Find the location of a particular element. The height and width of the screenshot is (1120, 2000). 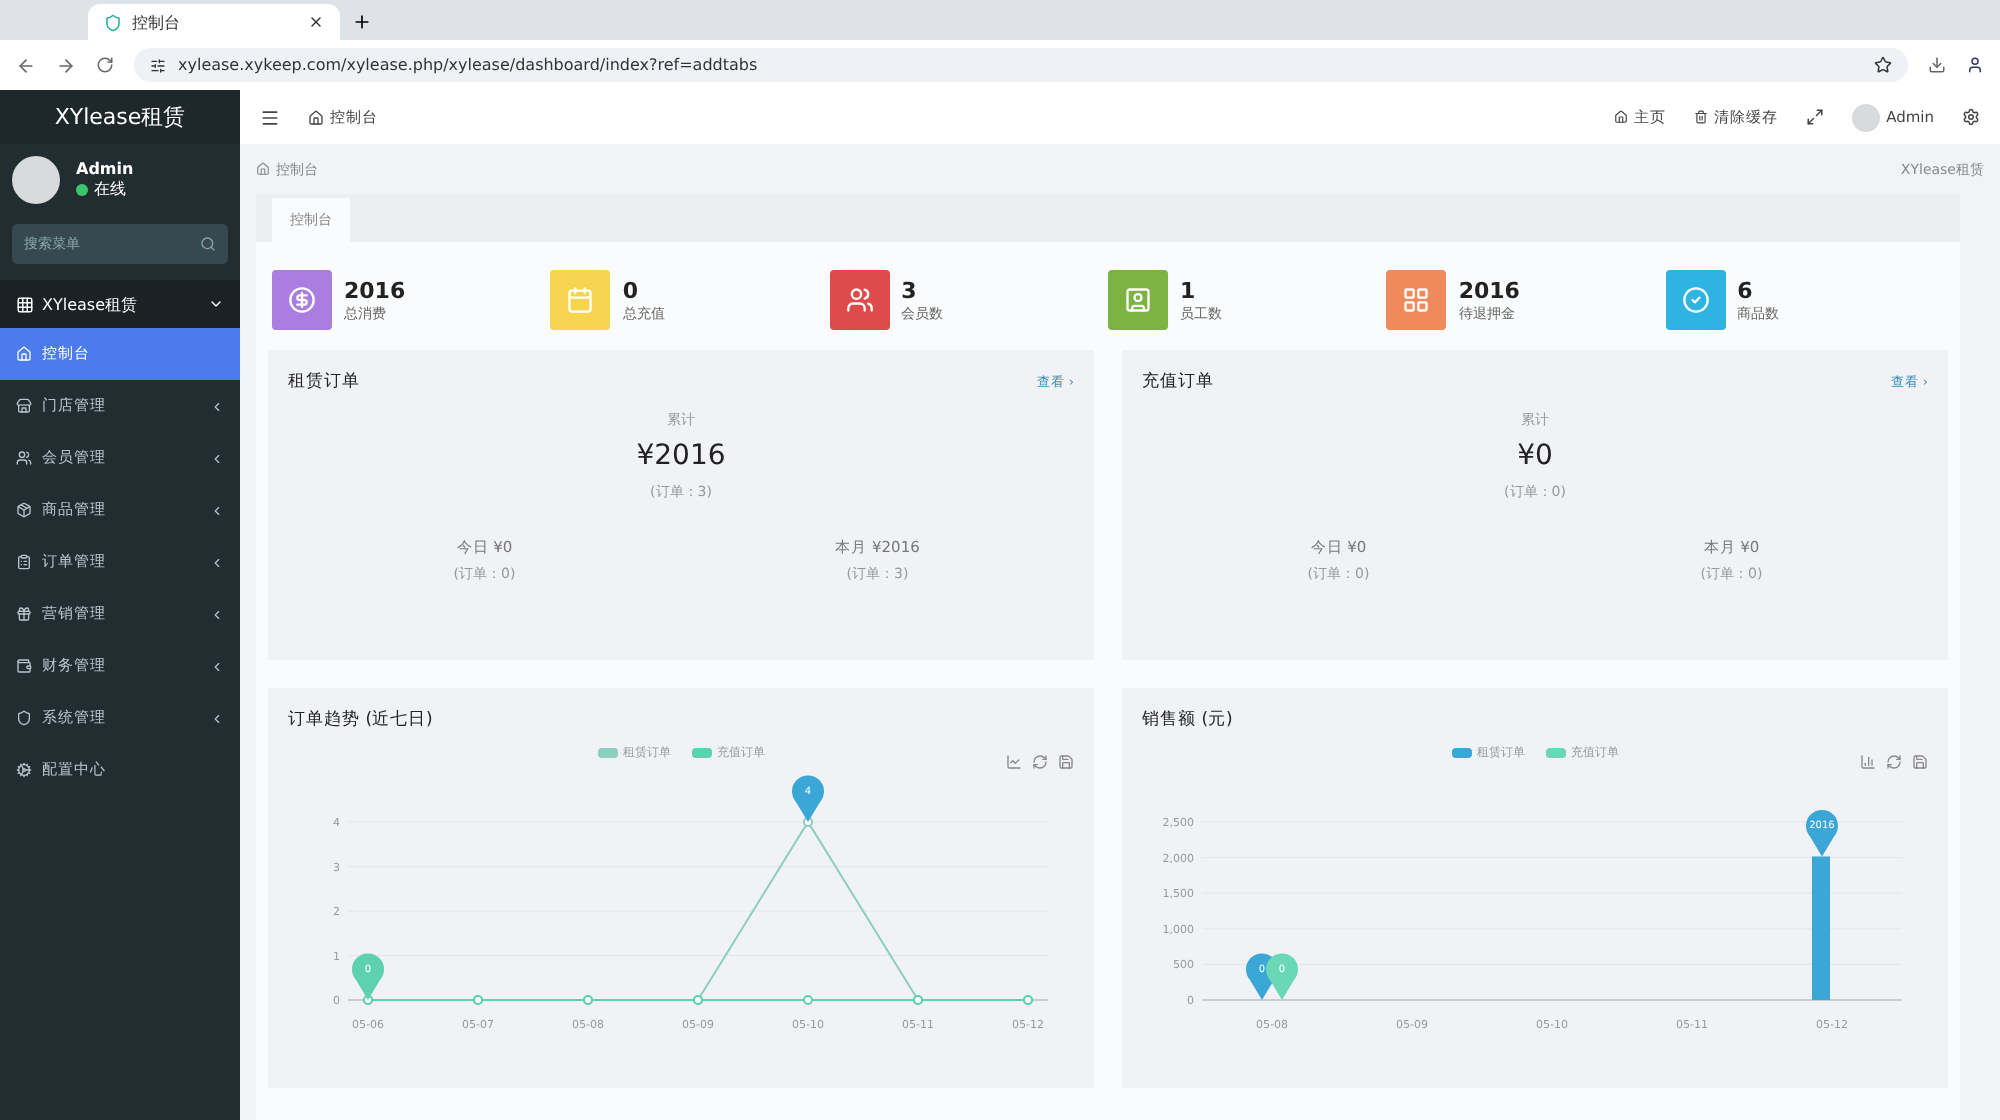

menu-group: XYlease租赁 is located at coordinates (120, 304).